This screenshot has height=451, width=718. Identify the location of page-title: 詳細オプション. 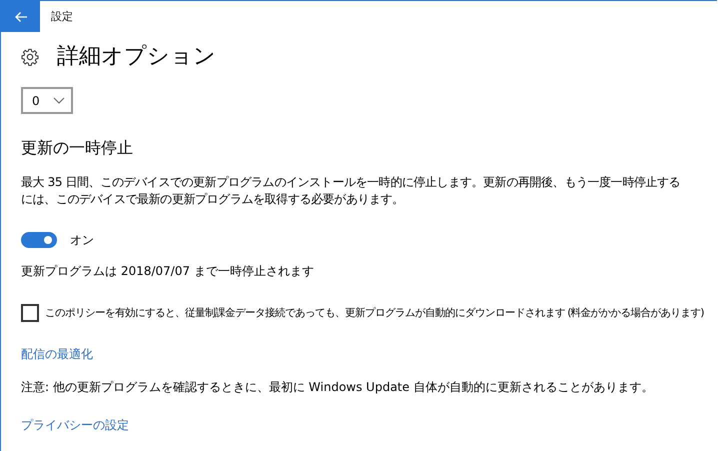
(136, 57).